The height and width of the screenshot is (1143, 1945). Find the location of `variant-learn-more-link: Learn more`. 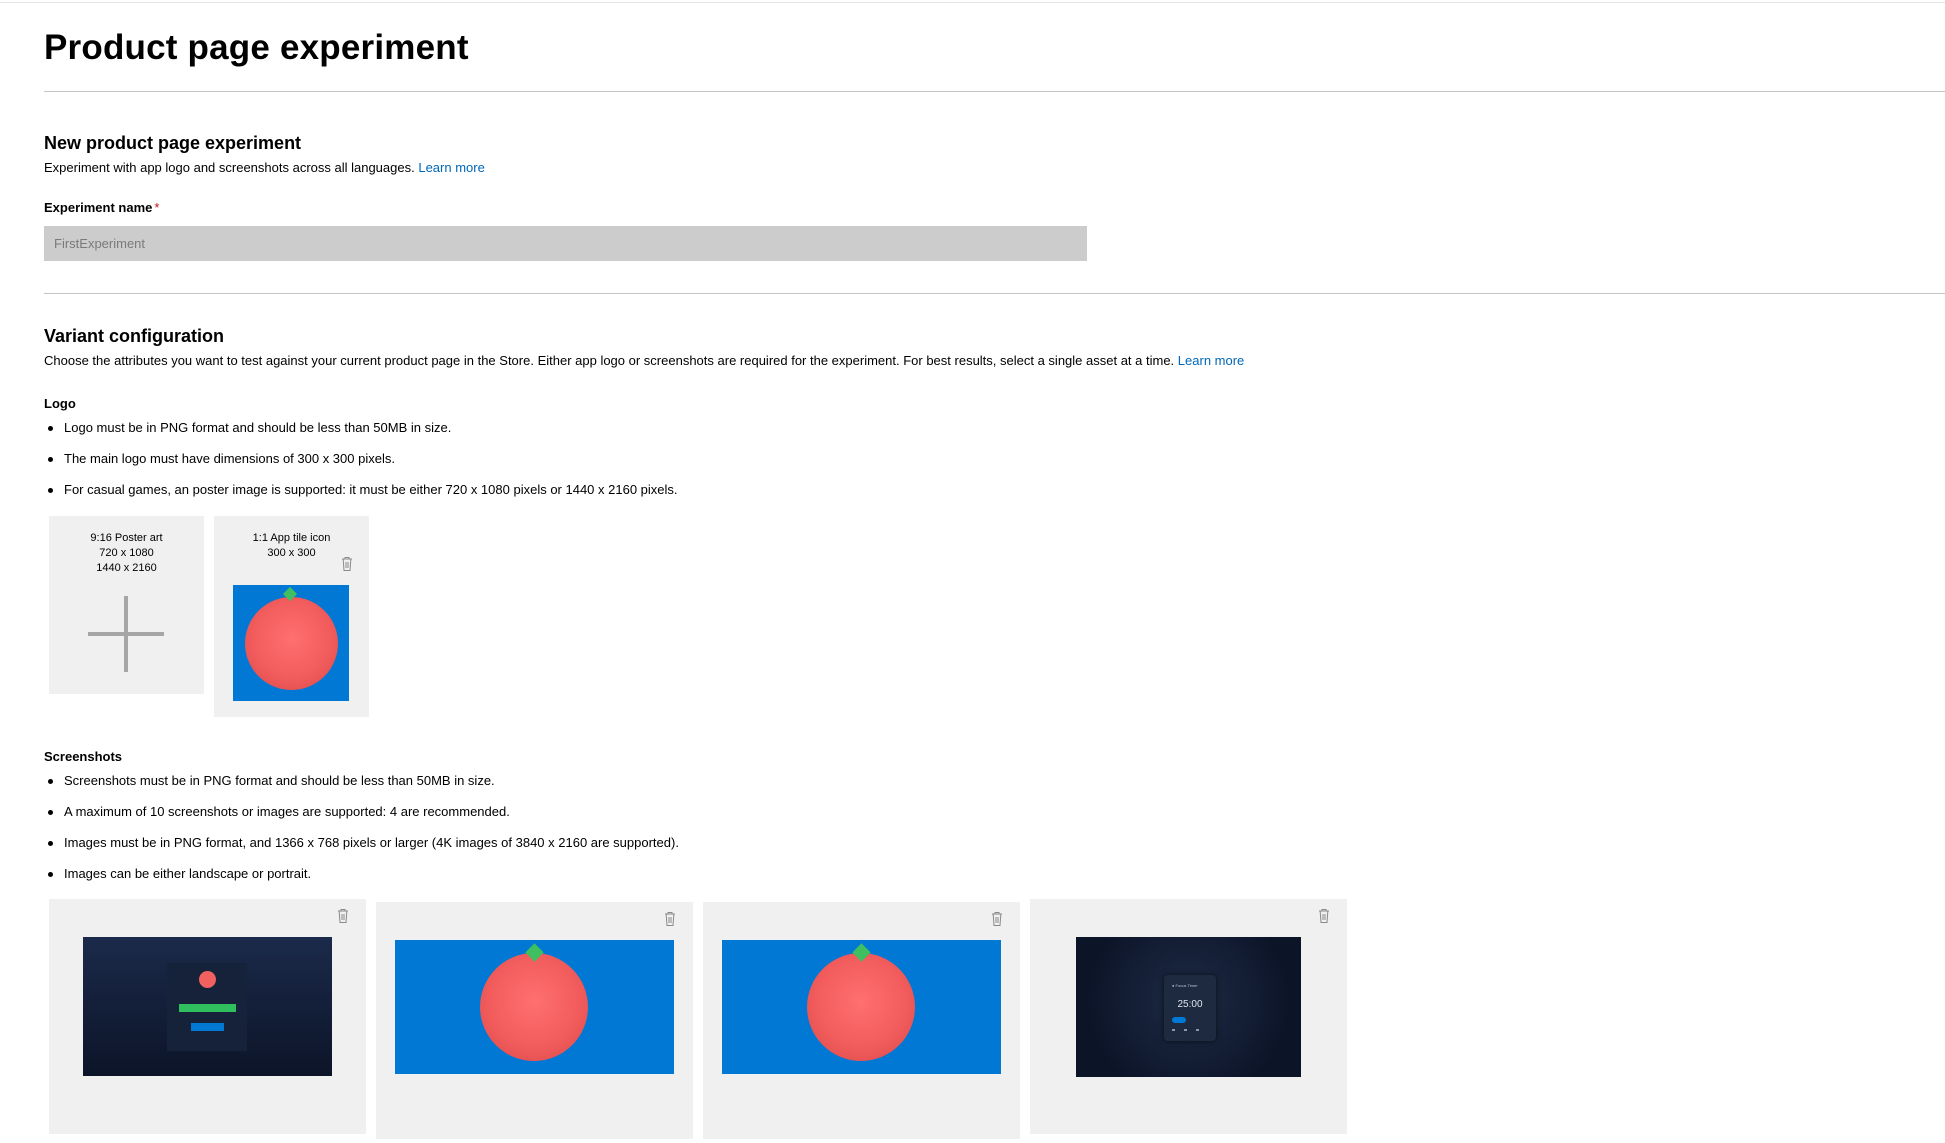

variant-learn-more-link: Learn more is located at coordinates (1211, 360).